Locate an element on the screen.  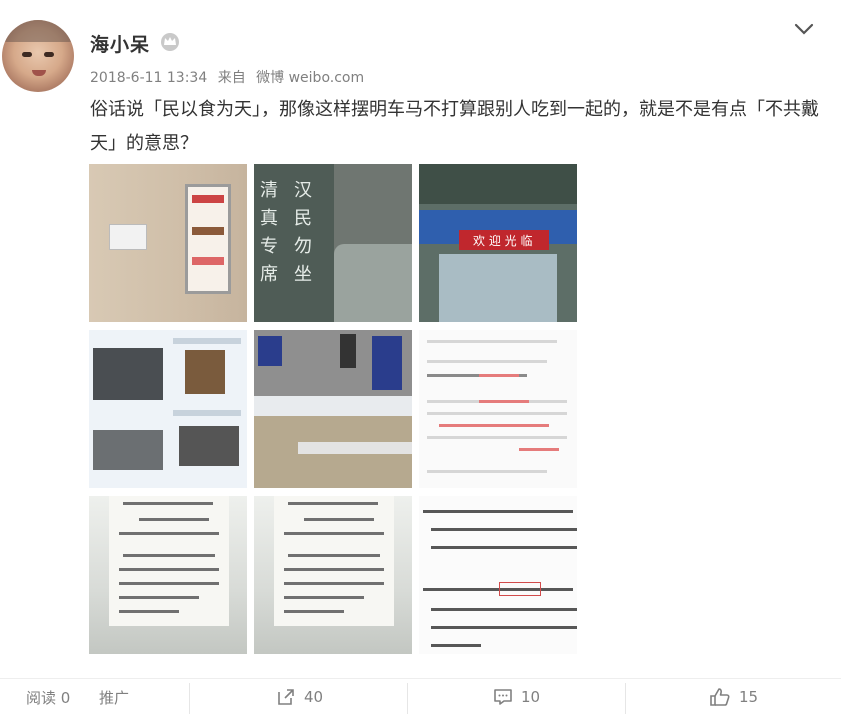
chevron-down-icon is located at coordinates (804, 29).